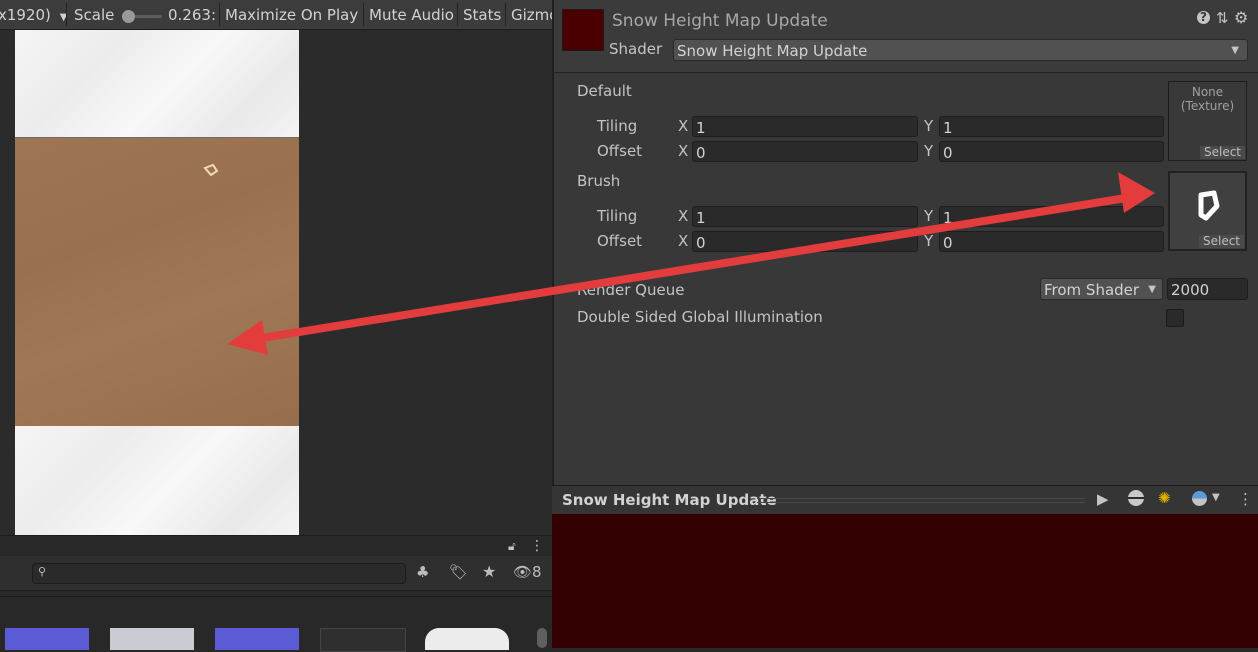  I want to click on lock-icon: 🔓︎, so click(512, 546).